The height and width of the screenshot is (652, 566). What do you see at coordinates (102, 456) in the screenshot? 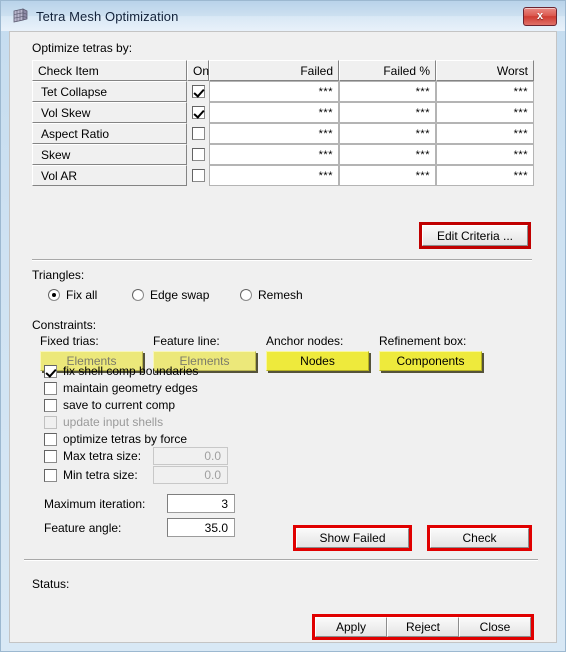
I see `size-limit-label: Max tetra size:` at bounding box center [102, 456].